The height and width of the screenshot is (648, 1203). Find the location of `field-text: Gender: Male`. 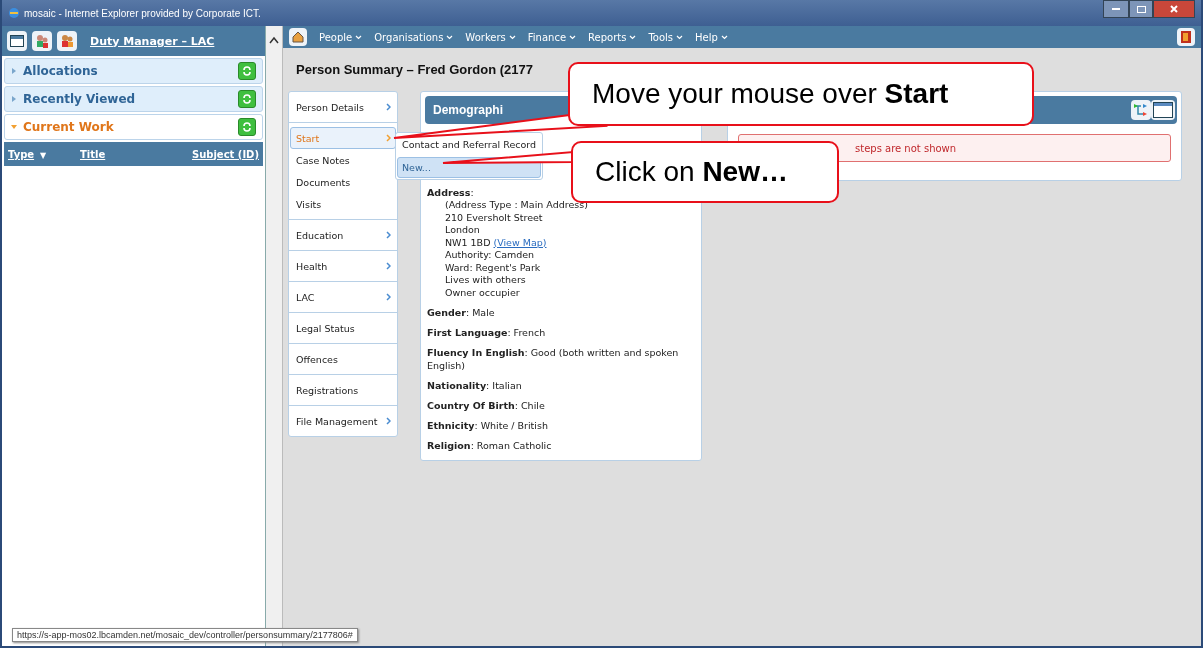

field-text: Gender: Male is located at coordinates (461, 312).